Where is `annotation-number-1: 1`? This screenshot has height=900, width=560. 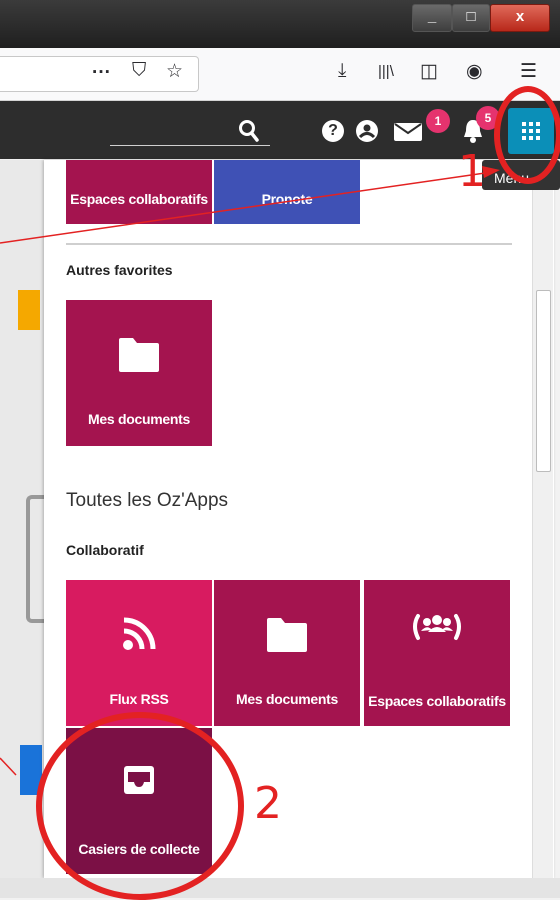 annotation-number-1: 1 is located at coordinates (472, 171).